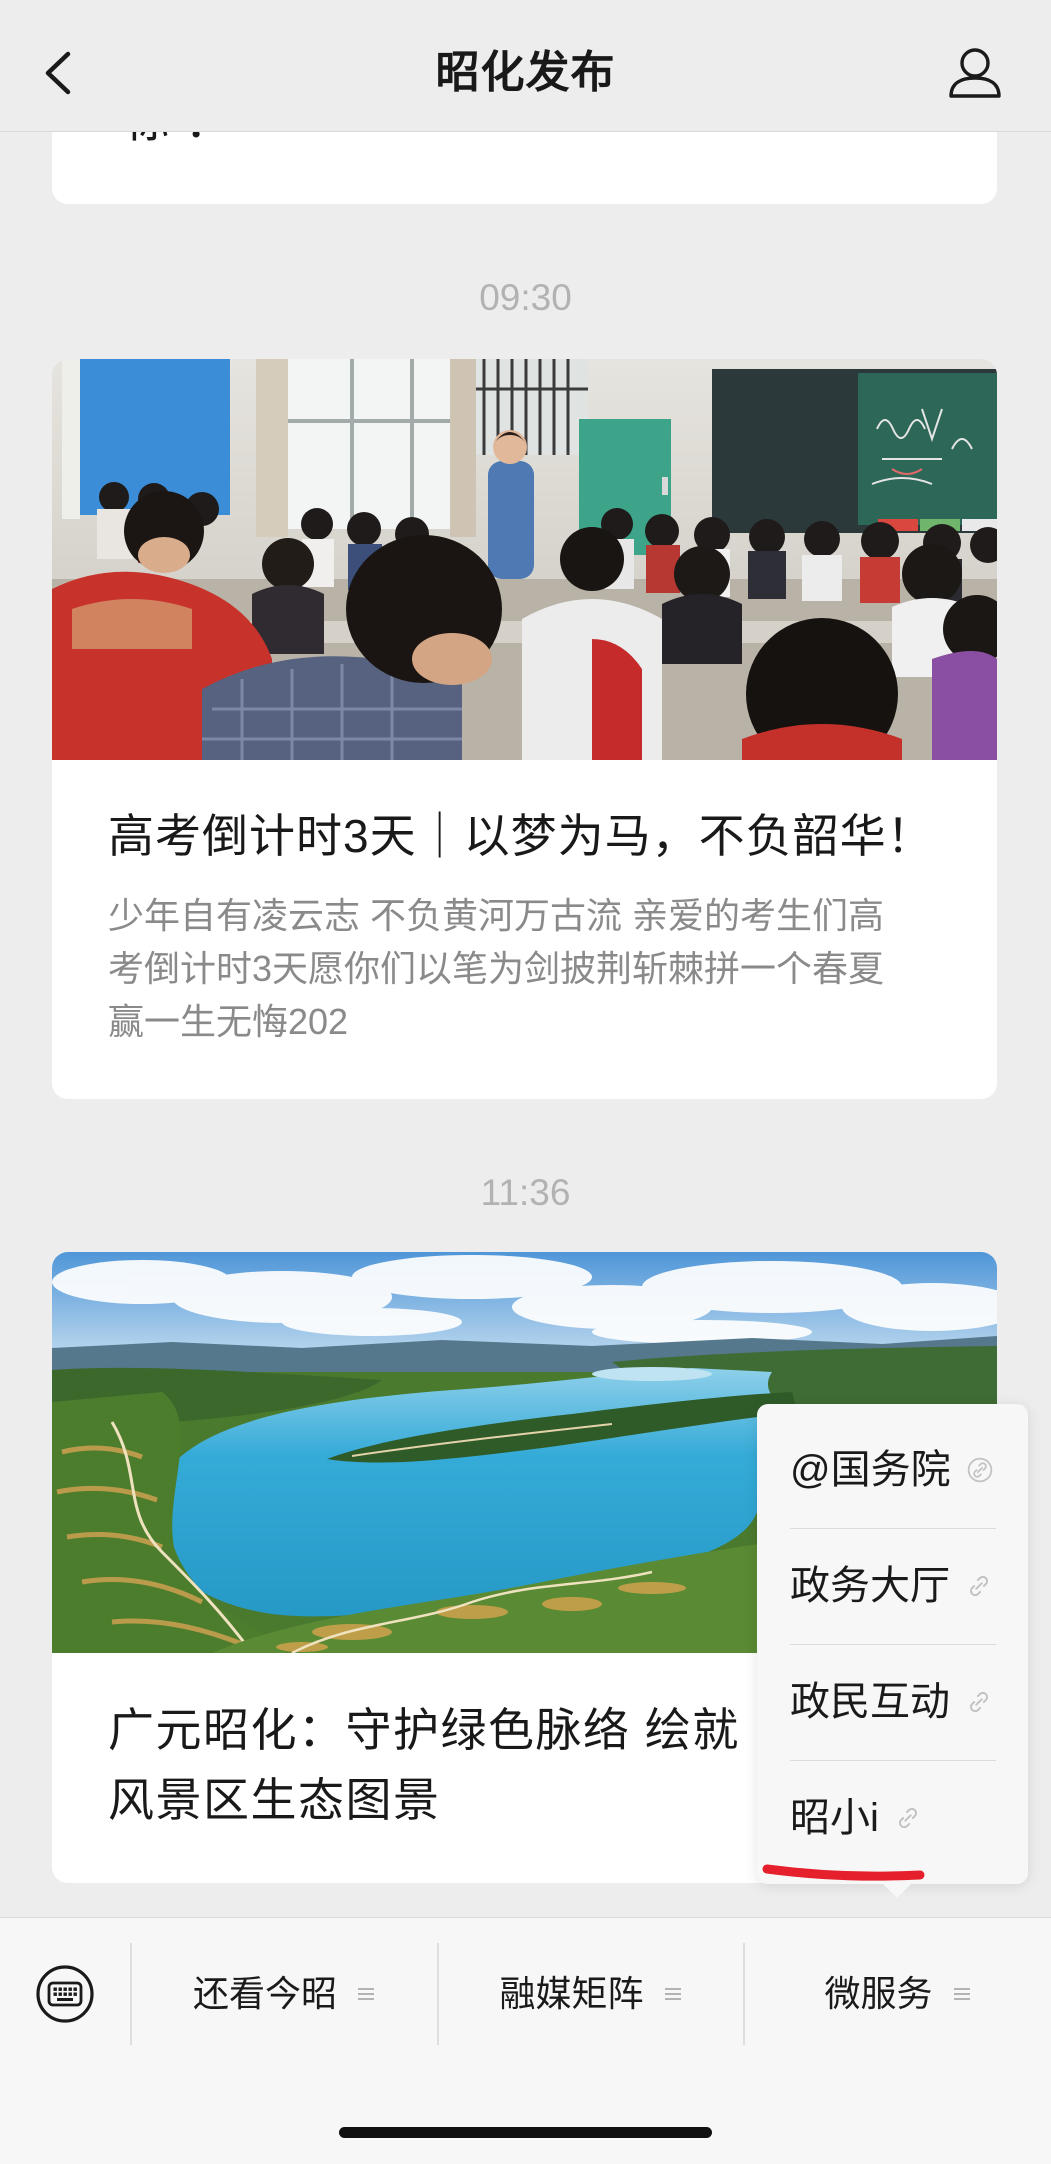  I want to click on menu-item-label: 融媒矩阵, so click(571, 1993).